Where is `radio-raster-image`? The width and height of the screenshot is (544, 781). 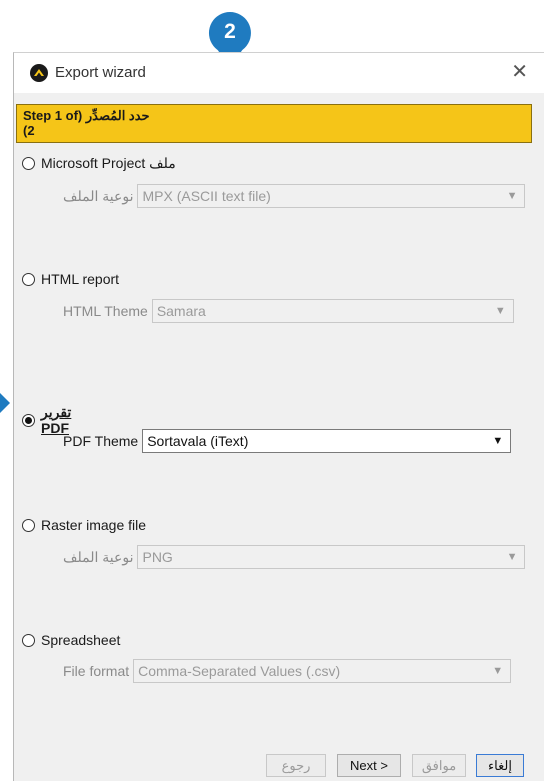
radio-raster-image is located at coordinates (28, 525).